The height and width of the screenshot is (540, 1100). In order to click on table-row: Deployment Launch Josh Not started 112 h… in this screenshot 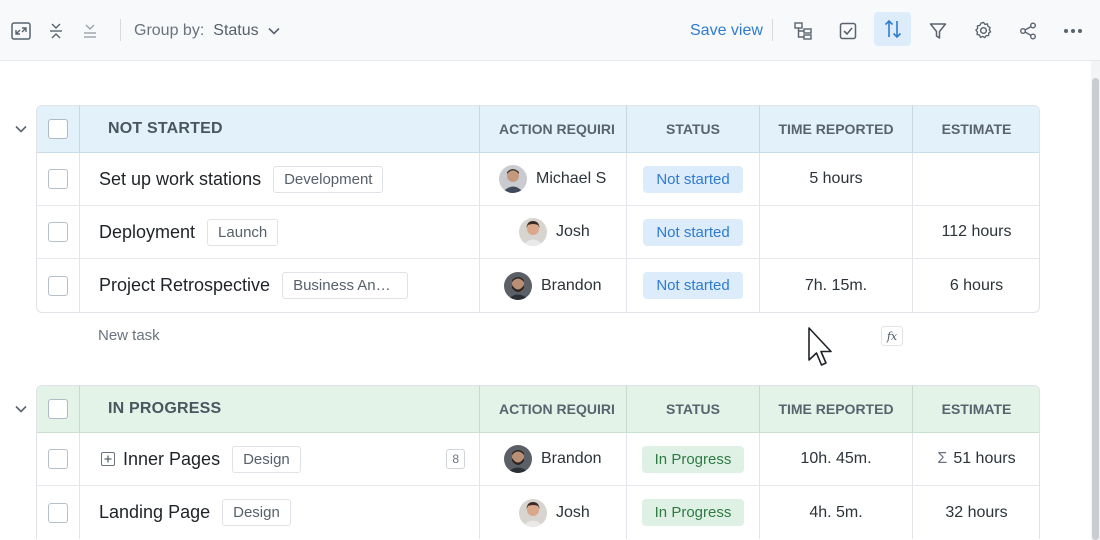, I will do `click(538, 232)`.